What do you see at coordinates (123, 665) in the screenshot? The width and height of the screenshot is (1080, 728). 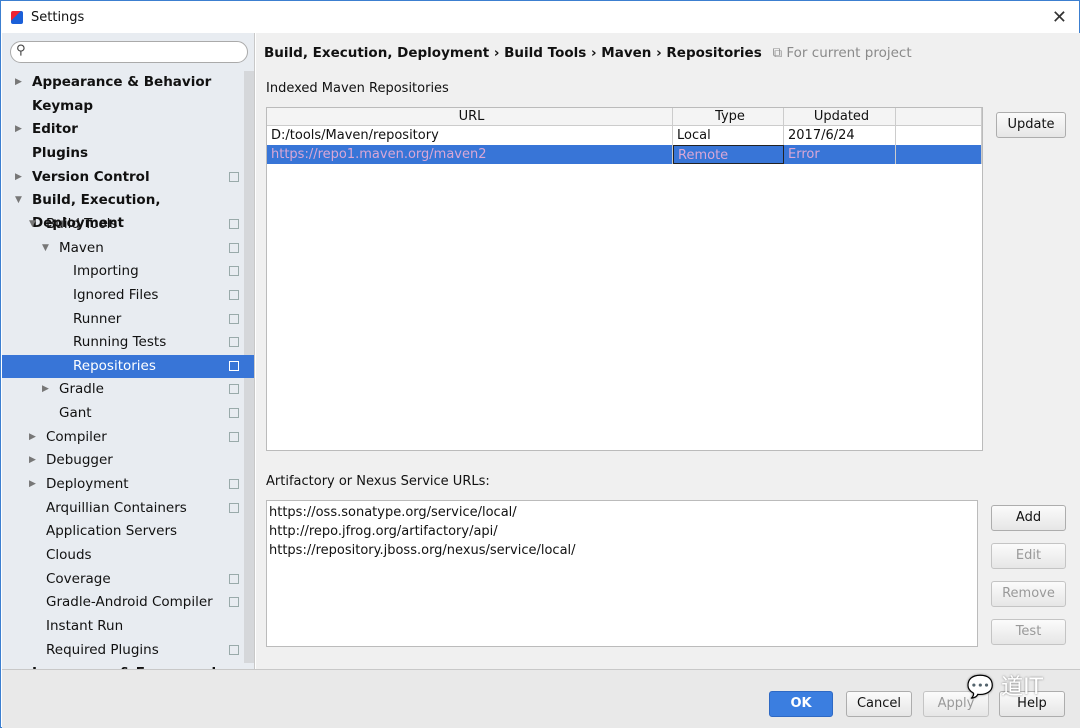 I see `sidebar-item: ▶ Languages & Frameworks` at bounding box center [123, 665].